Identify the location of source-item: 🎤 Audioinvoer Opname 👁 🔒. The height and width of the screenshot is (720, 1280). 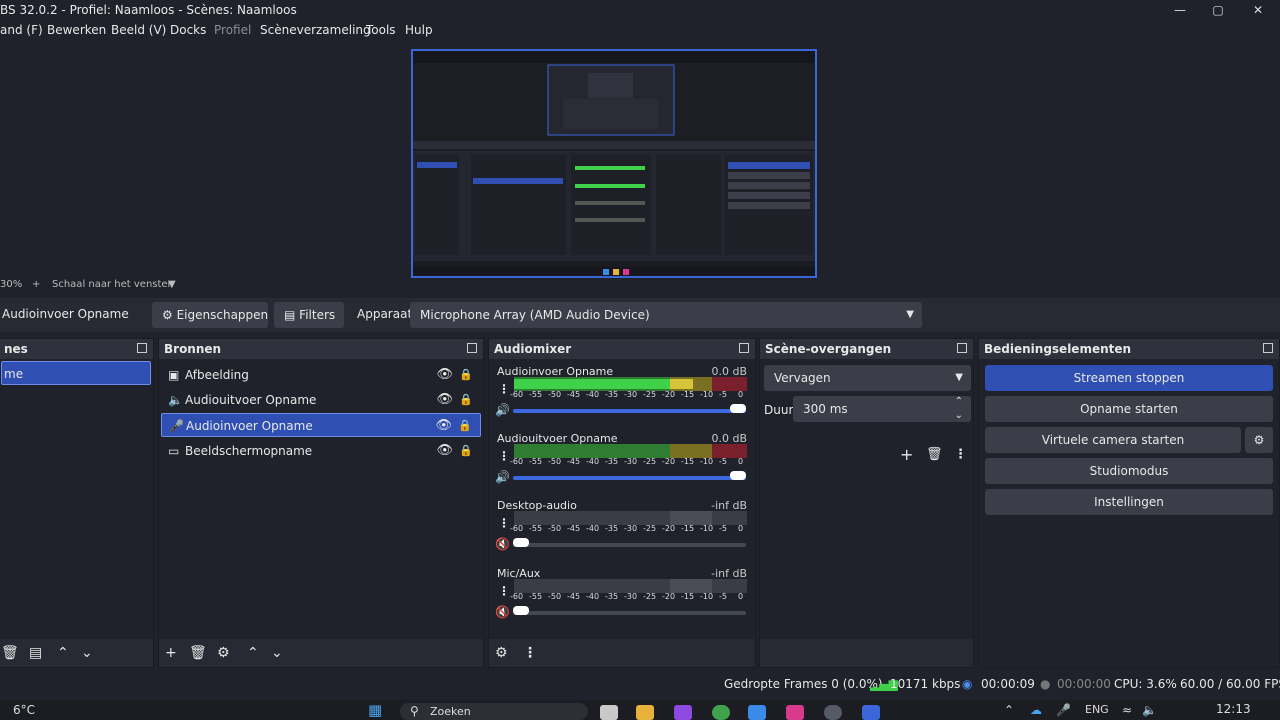
(321, 425).